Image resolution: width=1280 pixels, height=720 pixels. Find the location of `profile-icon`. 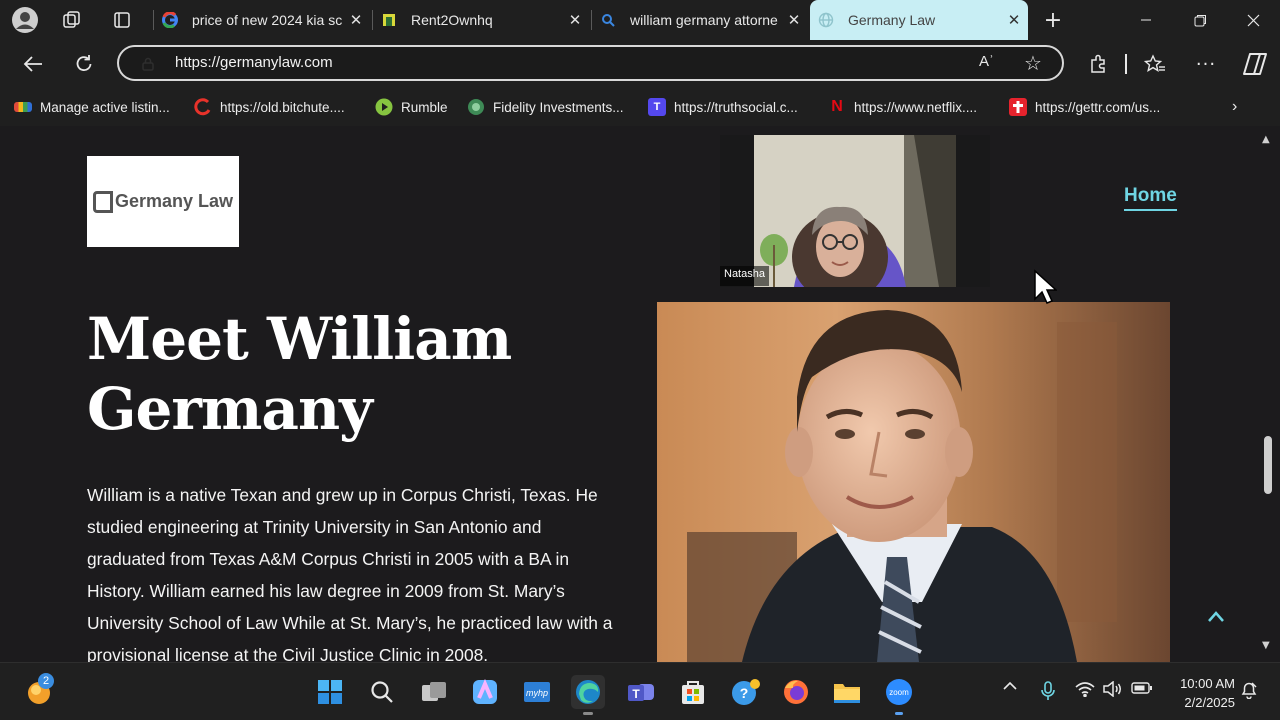

profile-icon is located at coordinates (25, 20).